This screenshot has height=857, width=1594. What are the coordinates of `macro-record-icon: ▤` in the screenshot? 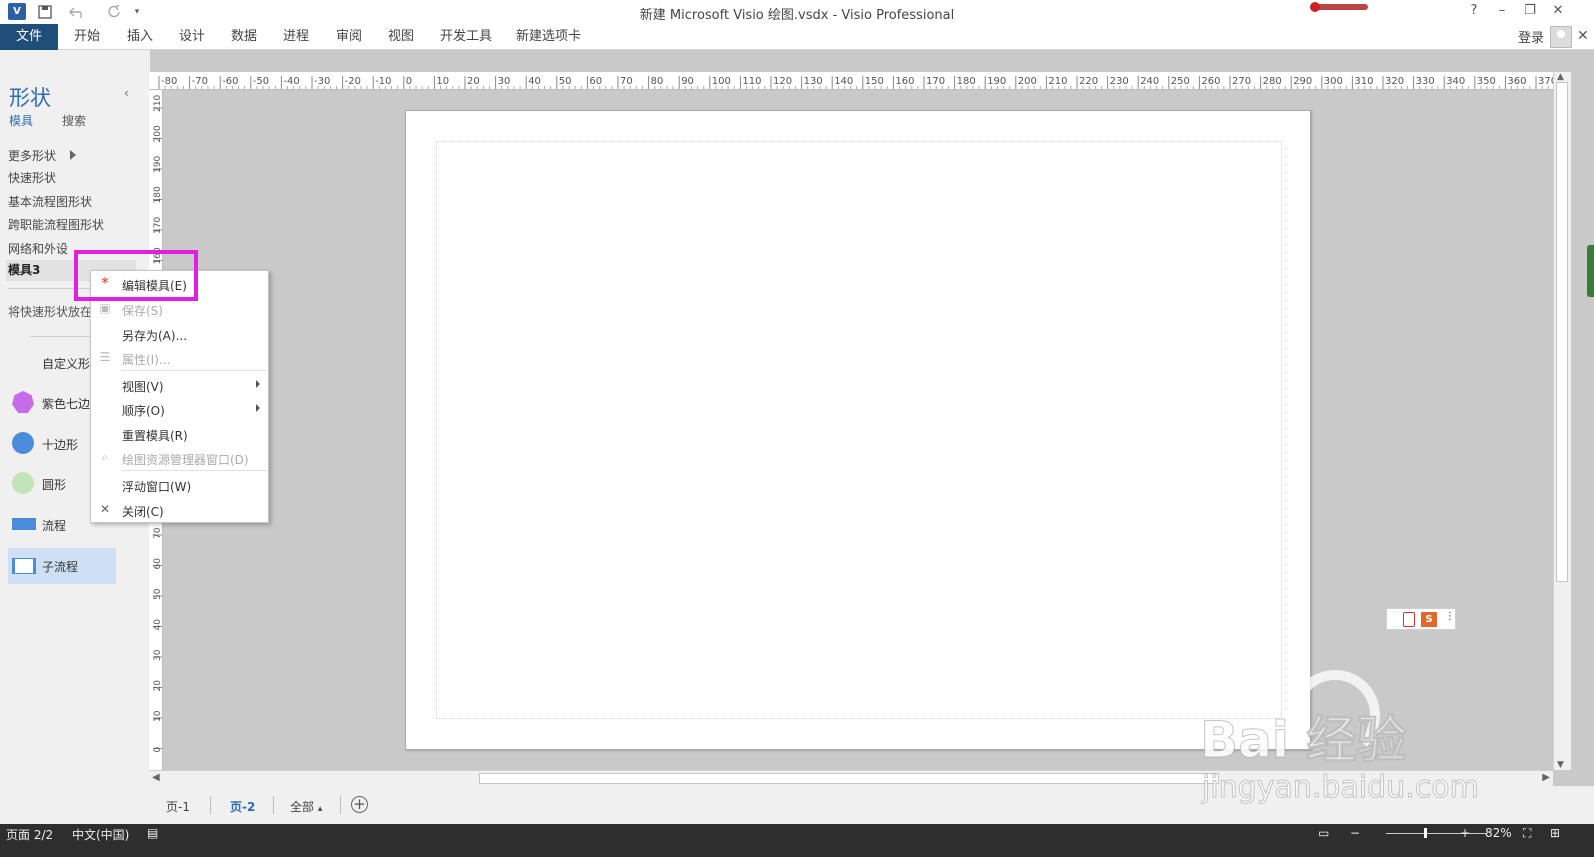 It's located at (152, 833).